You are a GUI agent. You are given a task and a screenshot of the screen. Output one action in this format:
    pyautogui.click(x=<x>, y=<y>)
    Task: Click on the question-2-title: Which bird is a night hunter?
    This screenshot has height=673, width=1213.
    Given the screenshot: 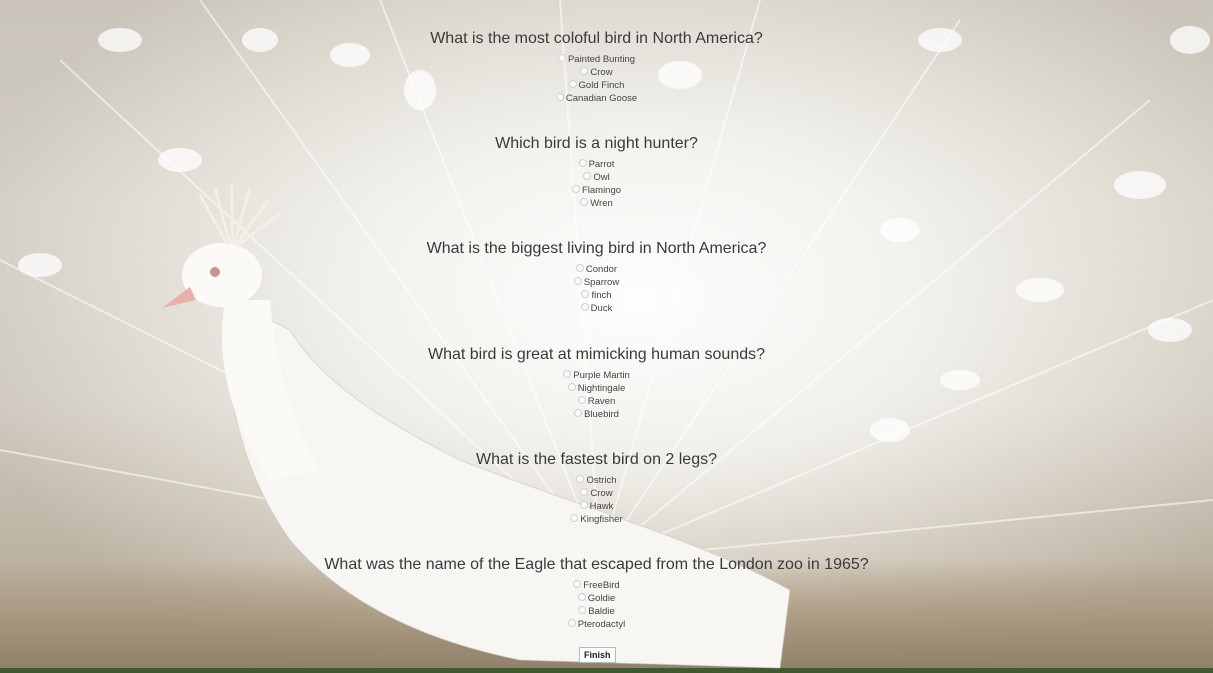 What is the action you would take?
    pyautogui.click(x=596, y=143)
    